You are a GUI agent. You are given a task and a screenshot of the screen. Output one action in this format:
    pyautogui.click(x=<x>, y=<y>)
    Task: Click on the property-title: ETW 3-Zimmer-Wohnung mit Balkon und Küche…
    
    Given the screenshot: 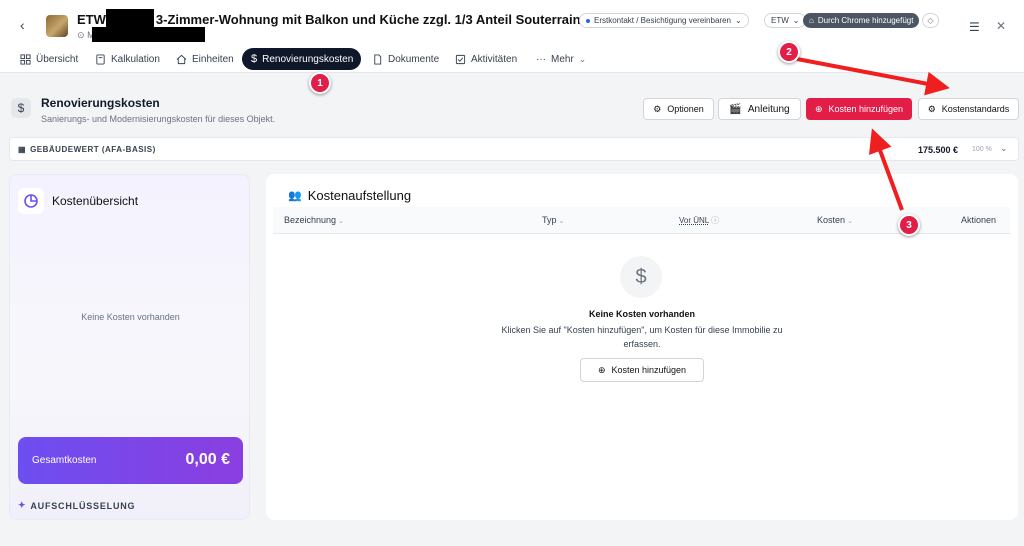 What is the action you would take?
    pyautogui.click(x=357, y=19)
    